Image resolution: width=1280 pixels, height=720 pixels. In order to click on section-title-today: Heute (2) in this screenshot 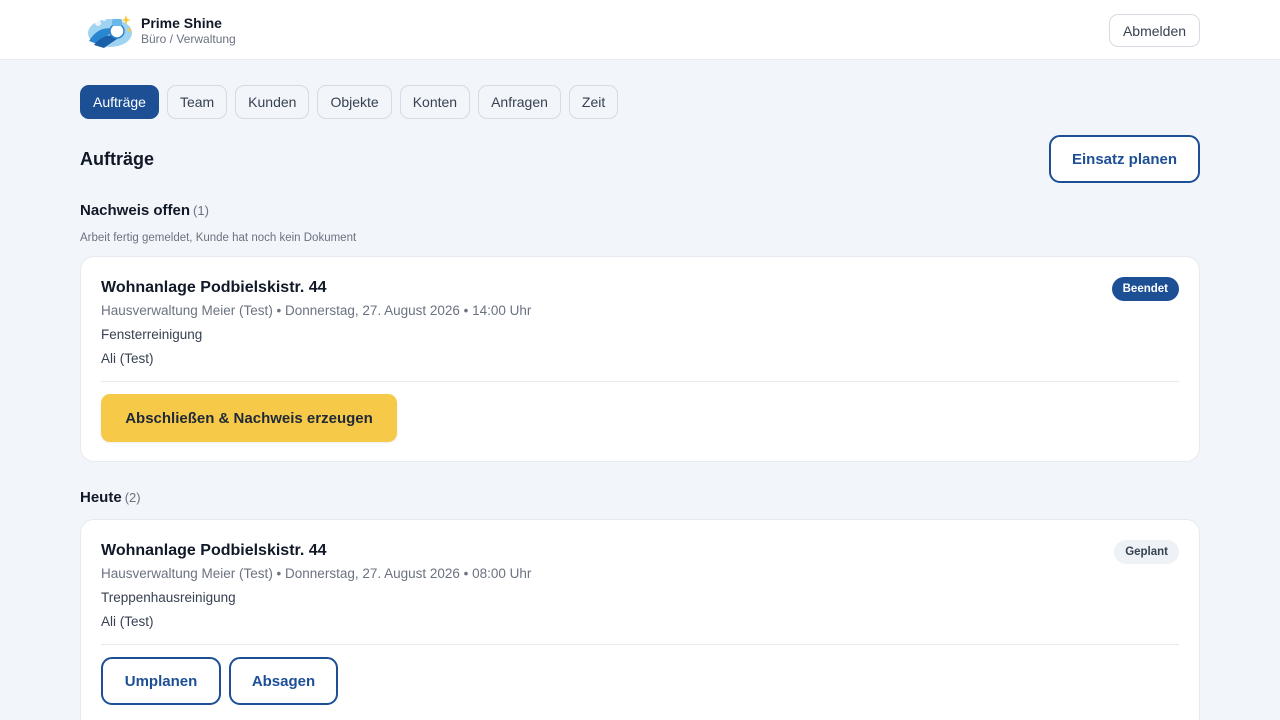, I will do `click(110, 497)`.